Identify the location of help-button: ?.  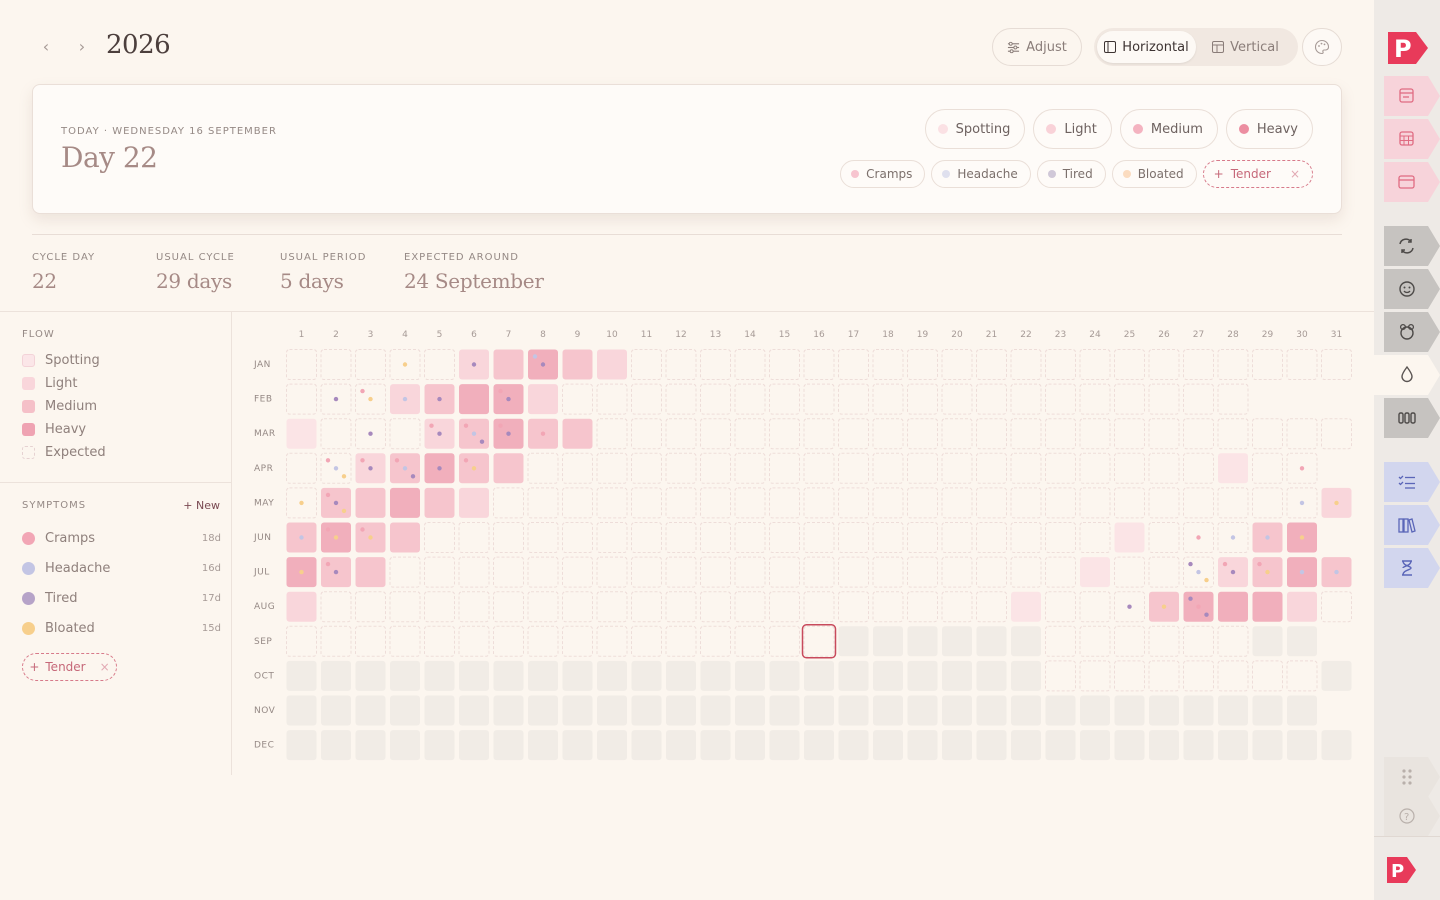
(1412, 816).